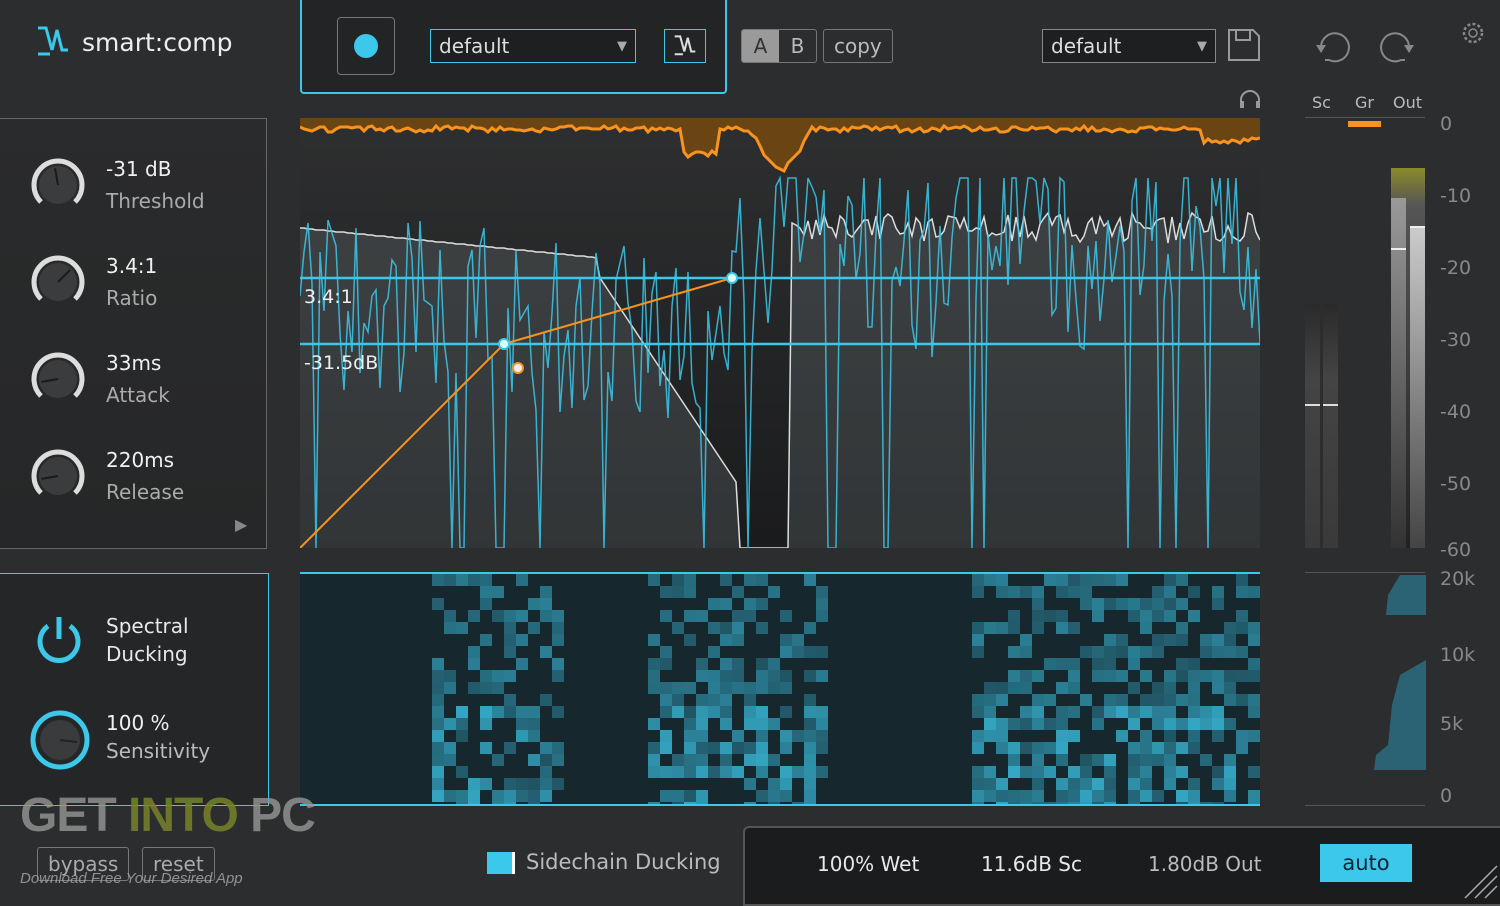  I want to click on sidechain-value: 11.6dB Sc, so click(1031, 864).